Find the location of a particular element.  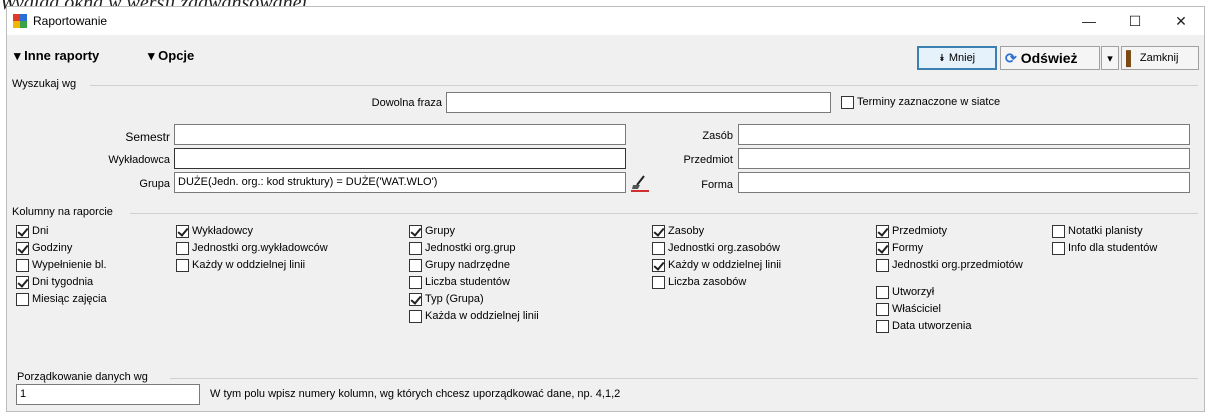

form-label: Forma is located at coordinates (717, 185).